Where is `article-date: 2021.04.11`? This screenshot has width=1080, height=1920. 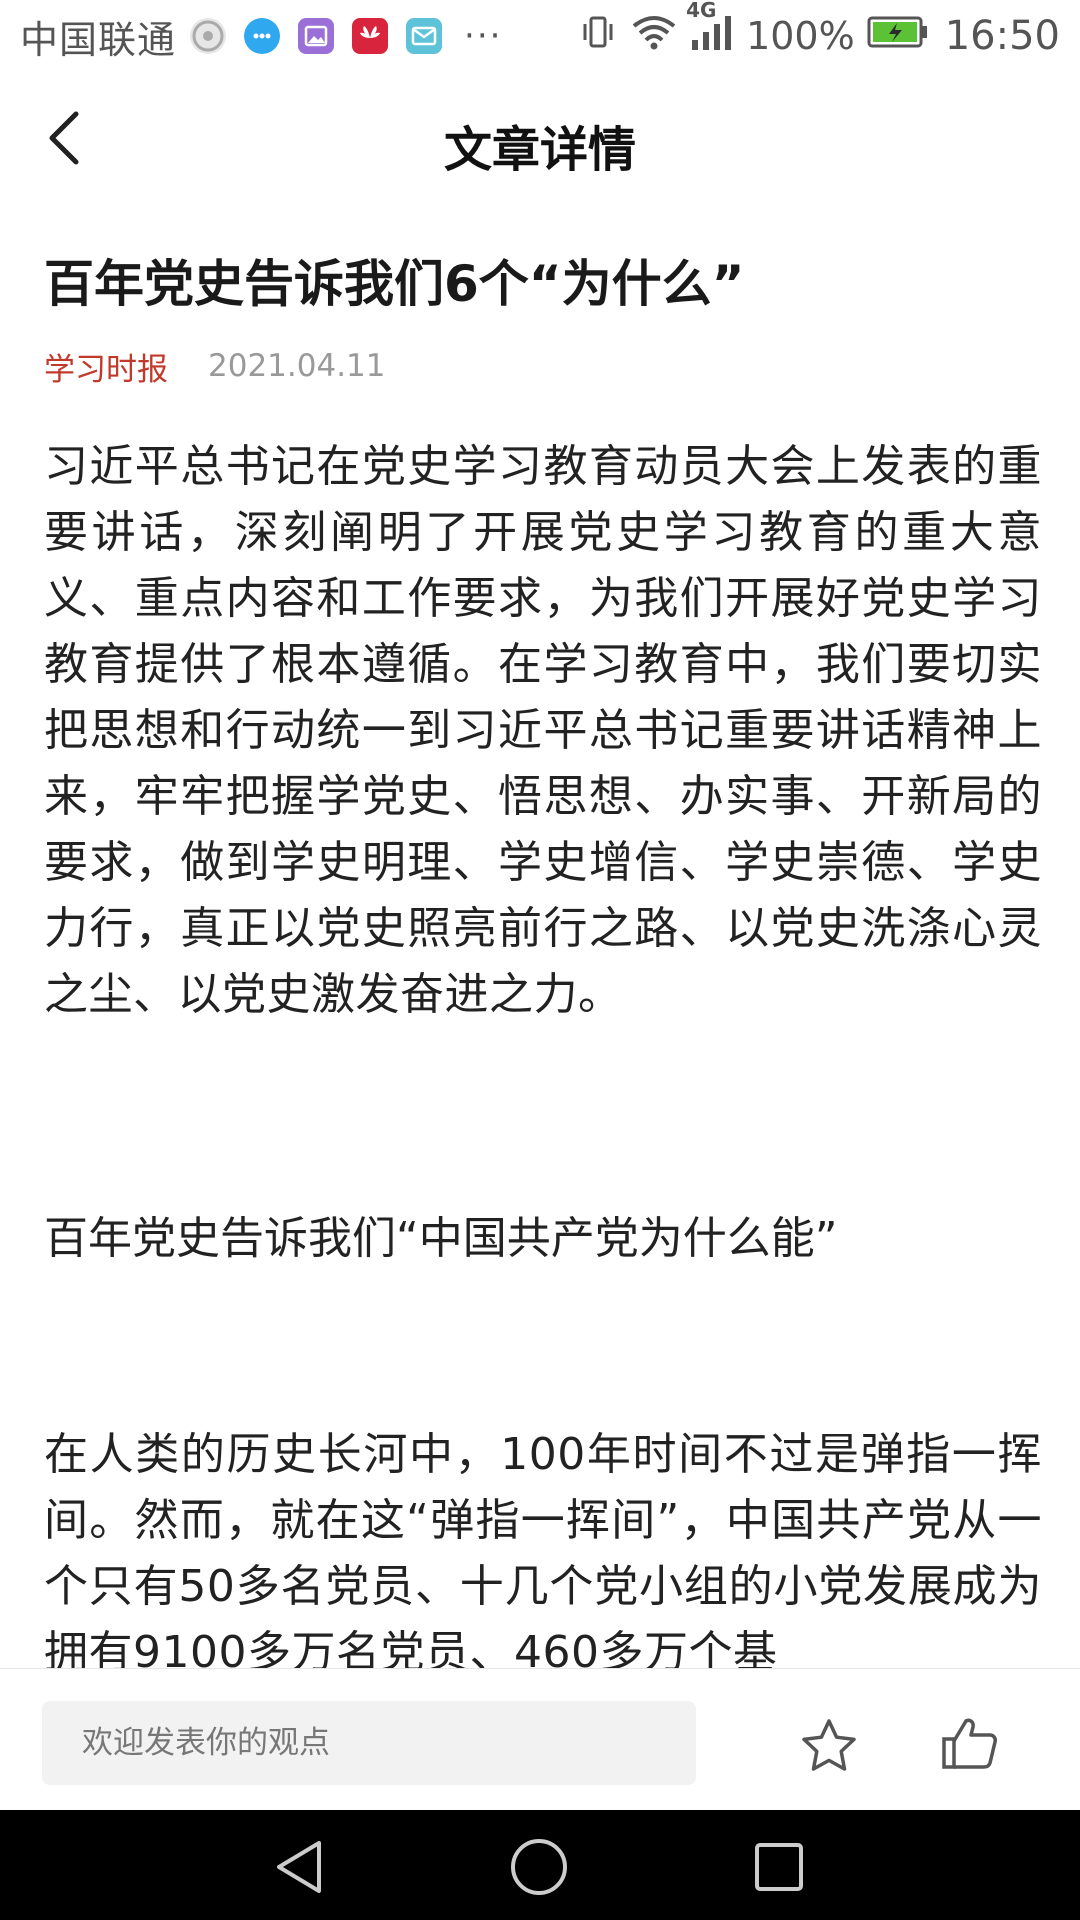
article-date: 2021.04.11 is located at coordinates (297, 366).